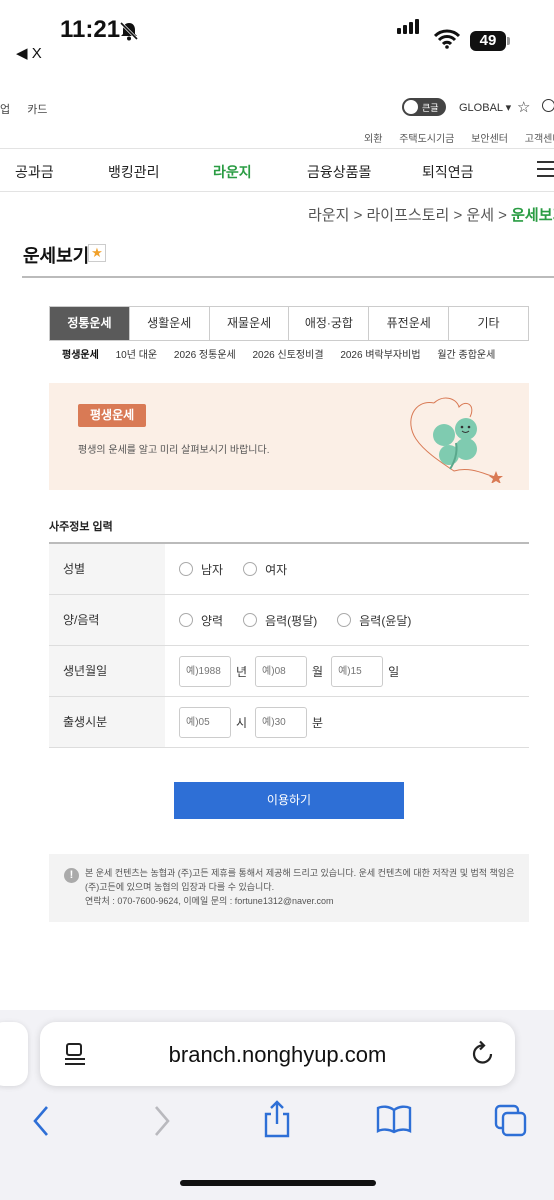  Describe the element at coordinates (318, 671) in the screenshot. I see `unit-label: 월` at that location.